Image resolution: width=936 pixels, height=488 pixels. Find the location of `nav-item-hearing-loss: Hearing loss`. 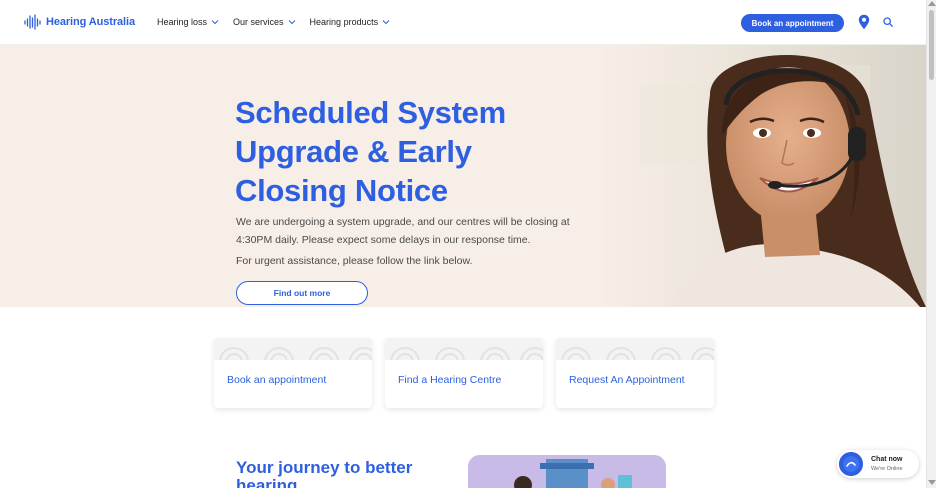

nav-item-hearing-loss: Hearing loss is located at coordinates (188, 22).